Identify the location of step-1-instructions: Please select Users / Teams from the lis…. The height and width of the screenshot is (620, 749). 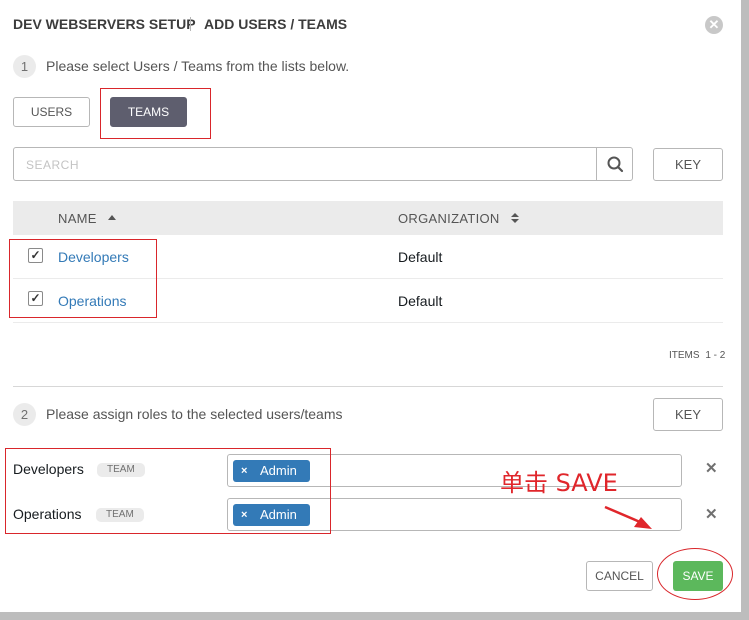
(198, 66).